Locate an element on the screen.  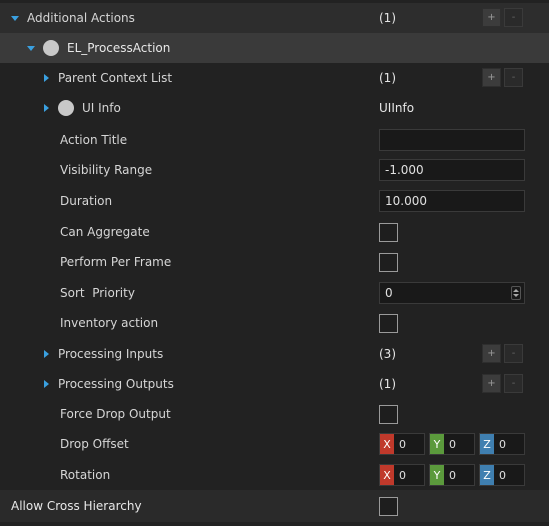
can-aggregate-row: Can Aggregate is located at coordinates (274, 232).